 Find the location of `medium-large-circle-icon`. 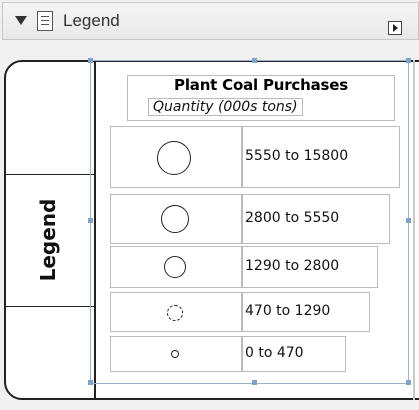

medium-large-circle-icon is located at coordinates (175, 219).